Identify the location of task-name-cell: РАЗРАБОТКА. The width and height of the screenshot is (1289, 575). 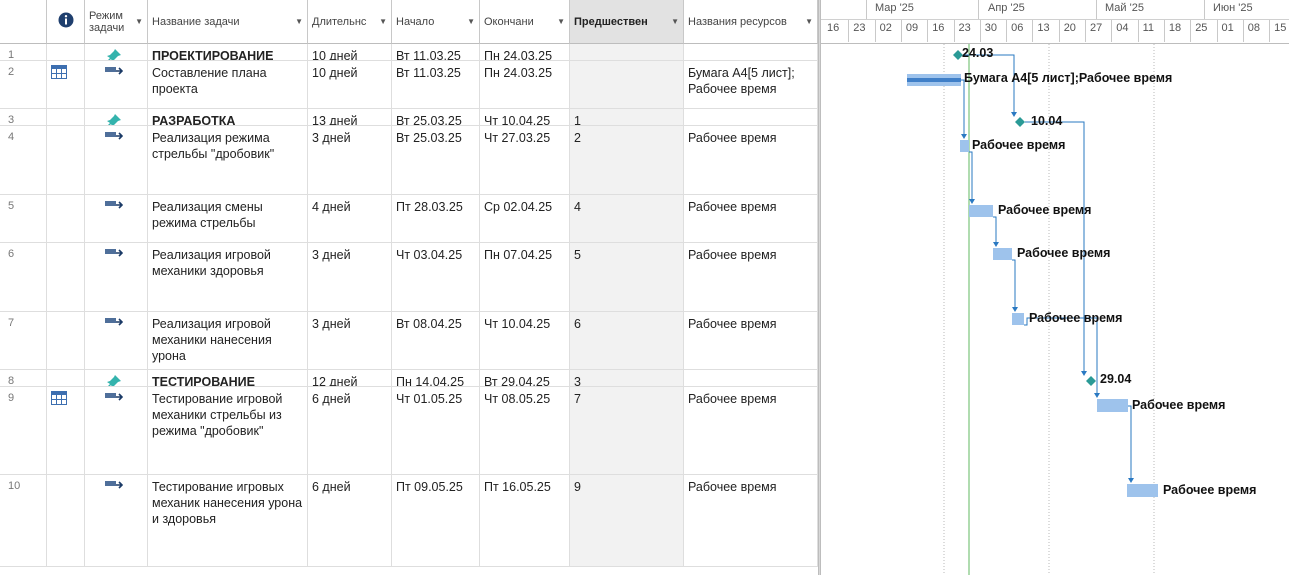
(228, 117).